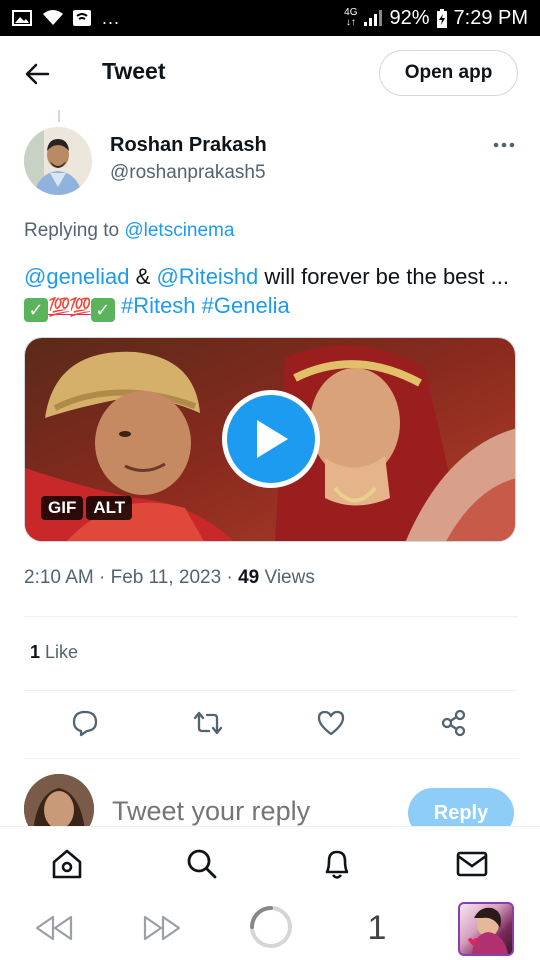  I want to click on play-icon, so click(271, 439).